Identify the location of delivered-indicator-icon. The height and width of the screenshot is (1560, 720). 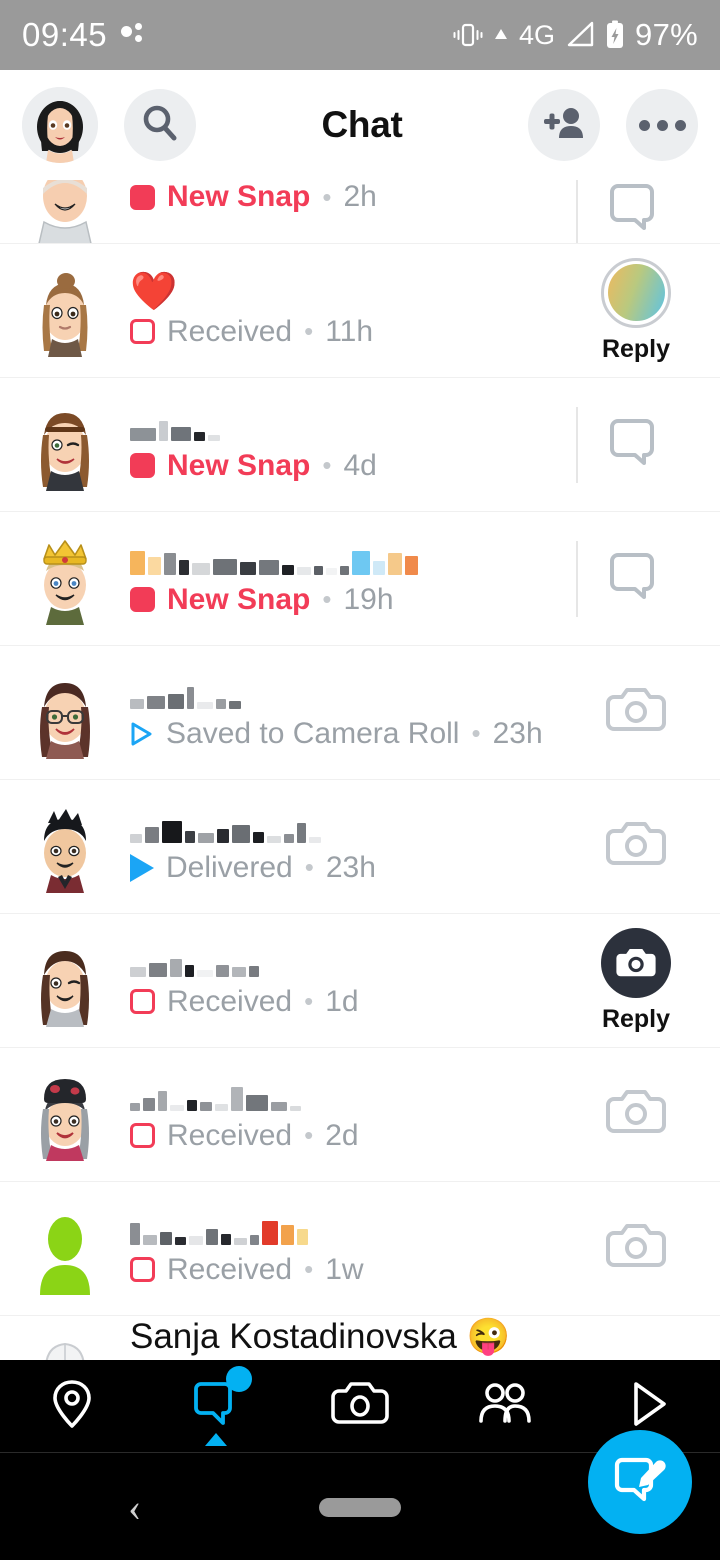
(142, 867).